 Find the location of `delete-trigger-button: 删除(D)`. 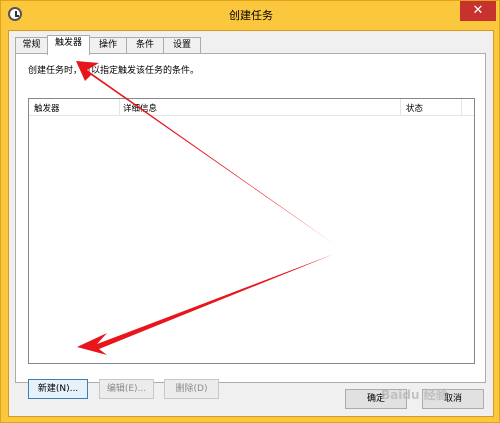

delete-trigger-button: 删除(D) is located at coordinates (191, 389).